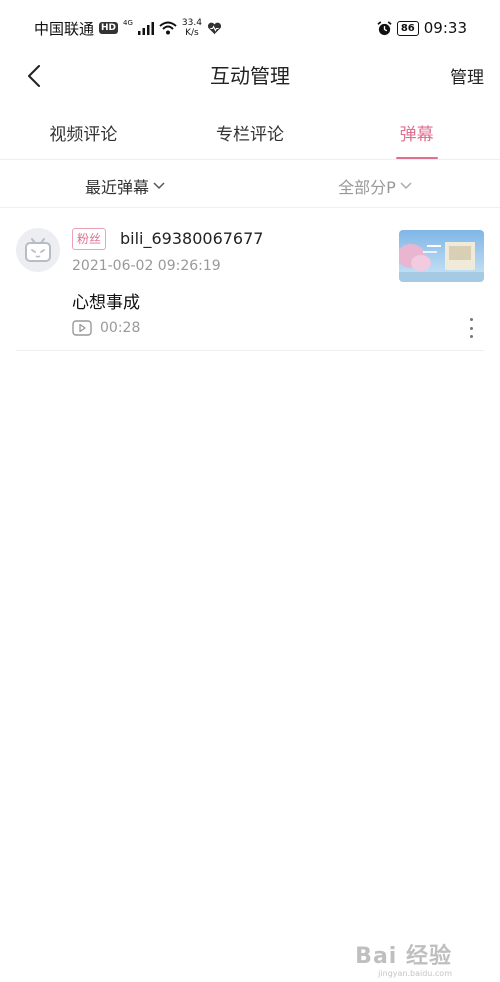  What do you see at coordinates (145, 28) in the screenshot?
I see `signal-icon` at bounding box center [145, 28].